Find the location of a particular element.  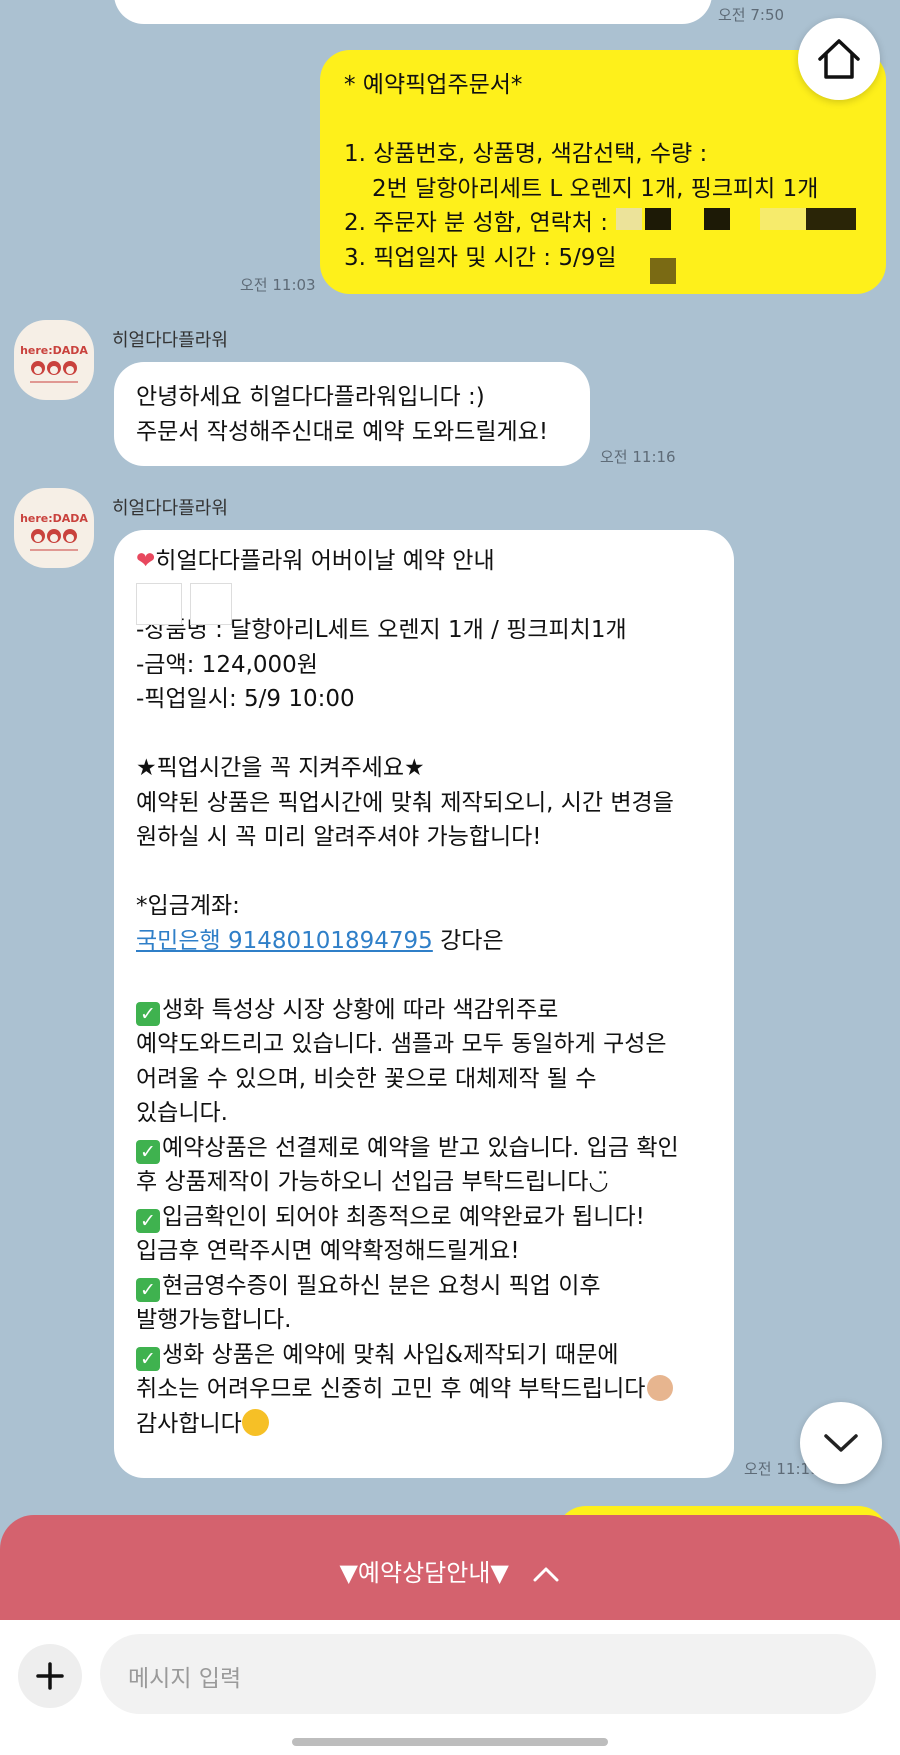

consultation-banner: ▼예약상담안내▼ is located at coordinates (450, 1567).